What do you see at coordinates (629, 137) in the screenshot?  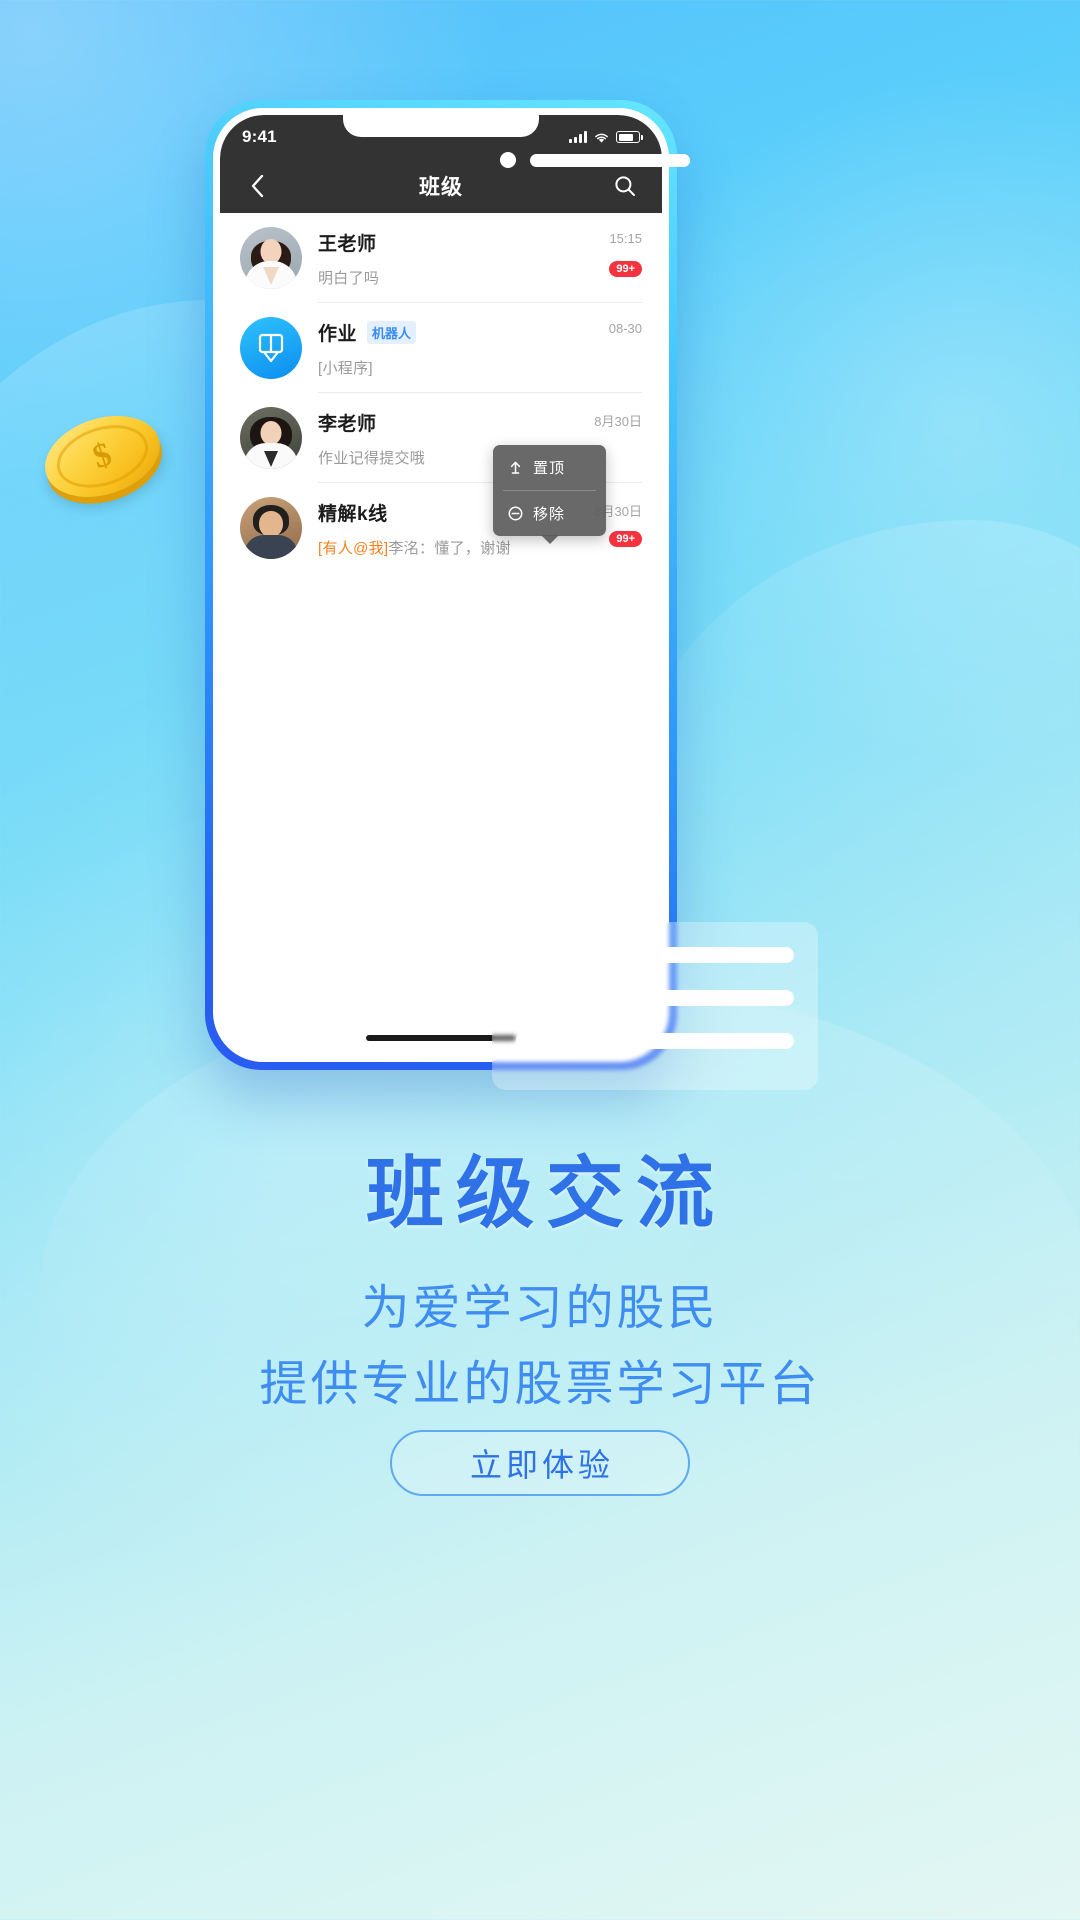 I see `battery-icon` at bounding box center [629, 137].